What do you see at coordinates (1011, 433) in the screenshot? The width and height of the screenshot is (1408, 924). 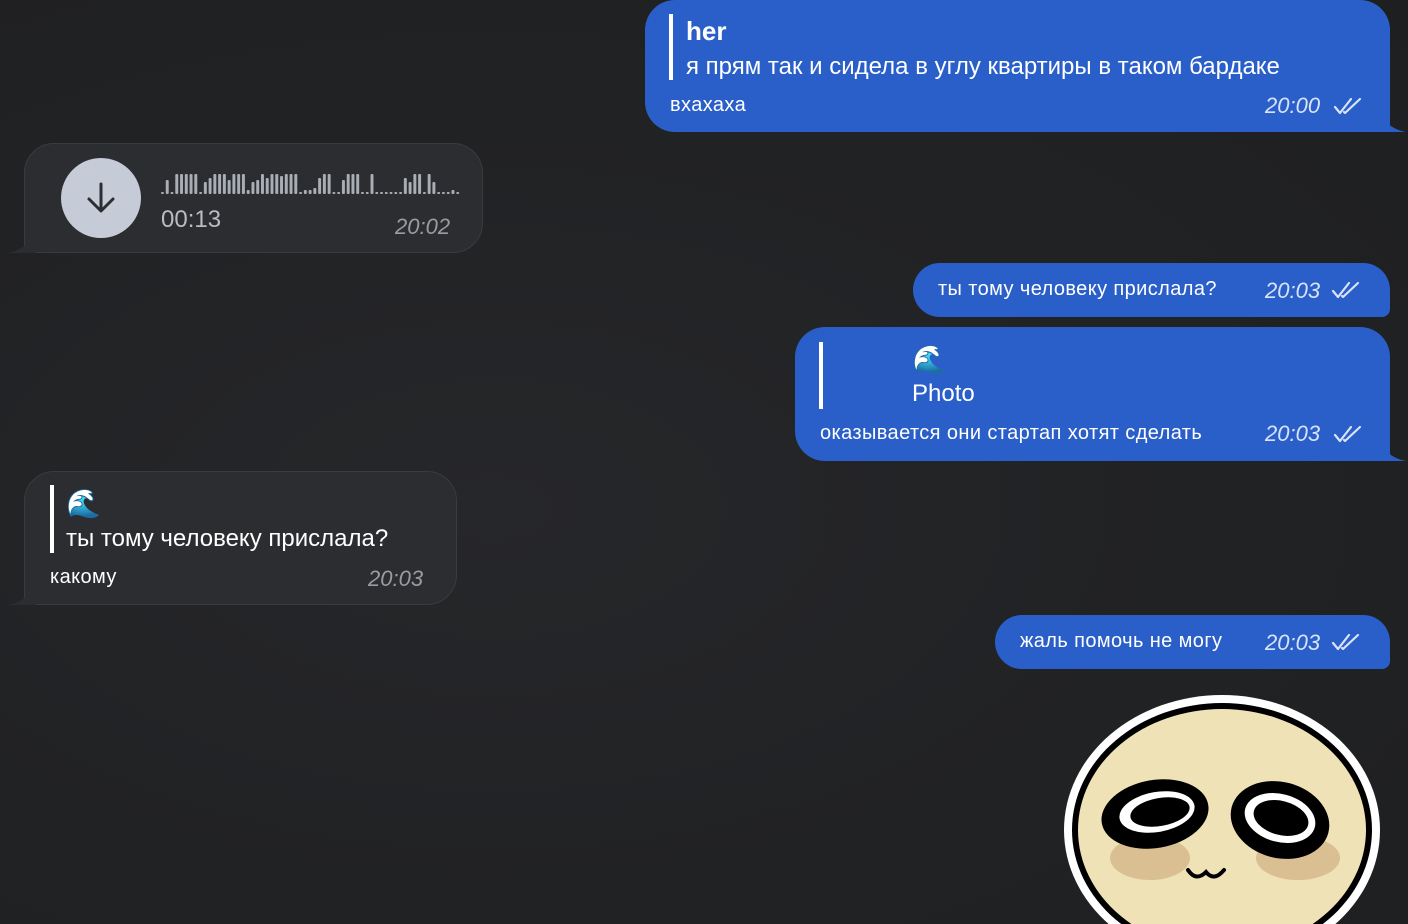 I see `message-text: оказывается они стартап хотят сделать` at bounding box center [1011, 433].